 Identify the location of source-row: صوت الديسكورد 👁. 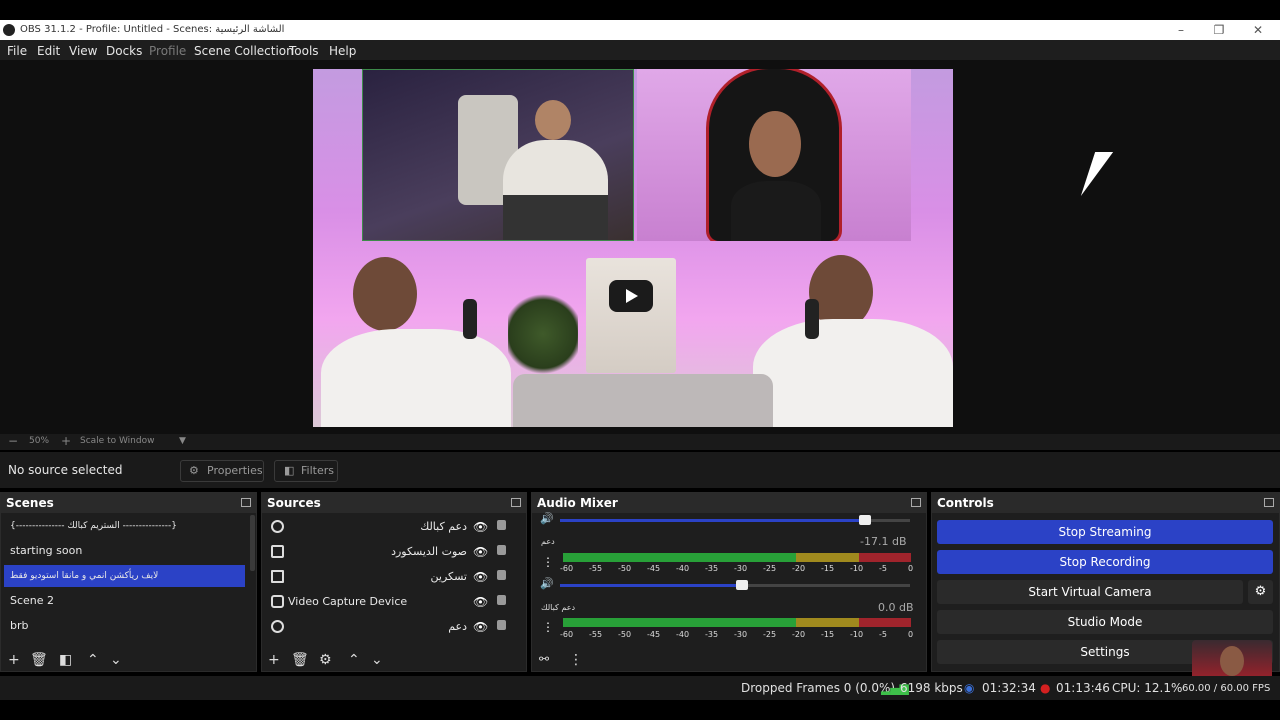
(392, 552).